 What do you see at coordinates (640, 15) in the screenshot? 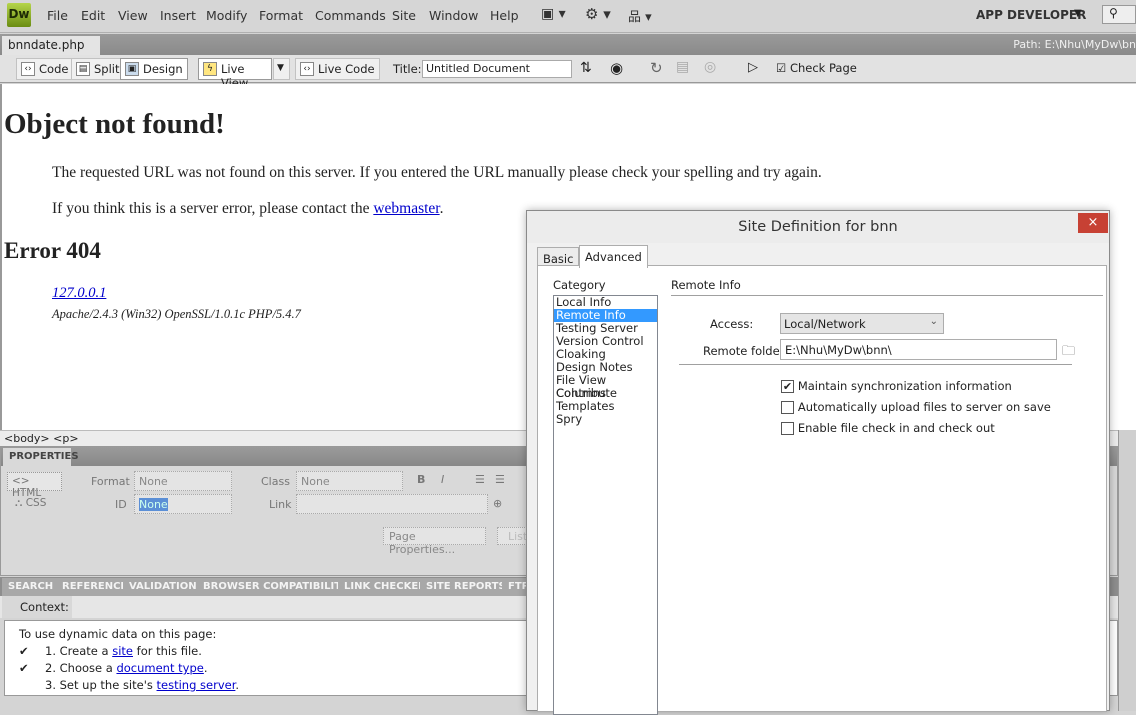
I see `site-map-icon: 品 ▾` at bounding box center [640, 15].